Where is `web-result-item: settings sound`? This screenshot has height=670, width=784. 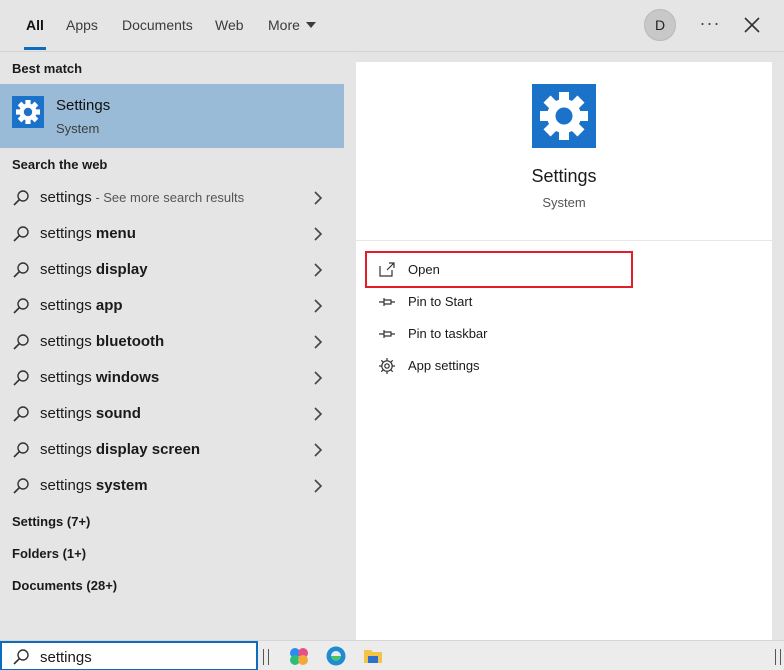 web-result-item: settings sound is located at coordinates (172, 414).